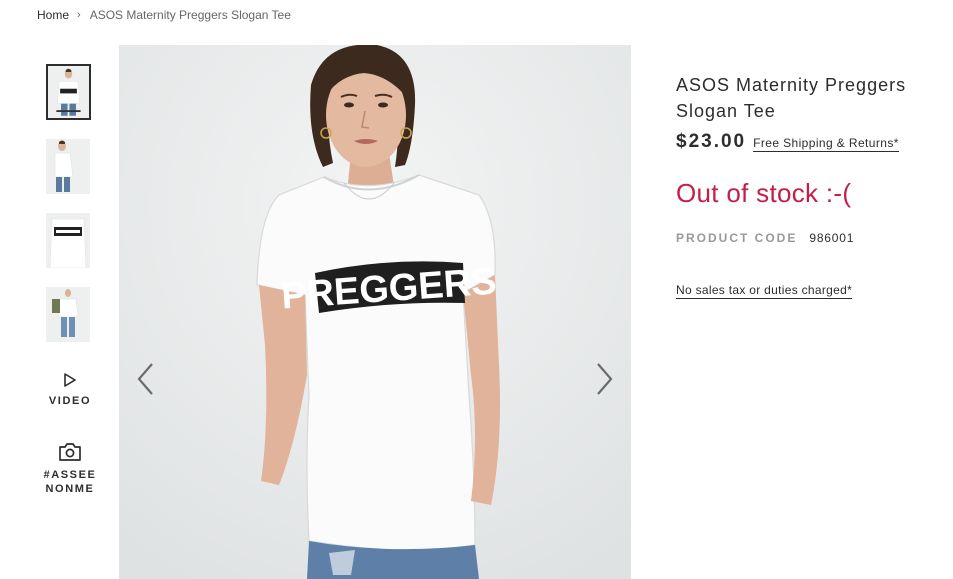 The width and height of the screenshot is (953, 579). I want to click on stock-status: Out of stock :-(, so click(764, 193).